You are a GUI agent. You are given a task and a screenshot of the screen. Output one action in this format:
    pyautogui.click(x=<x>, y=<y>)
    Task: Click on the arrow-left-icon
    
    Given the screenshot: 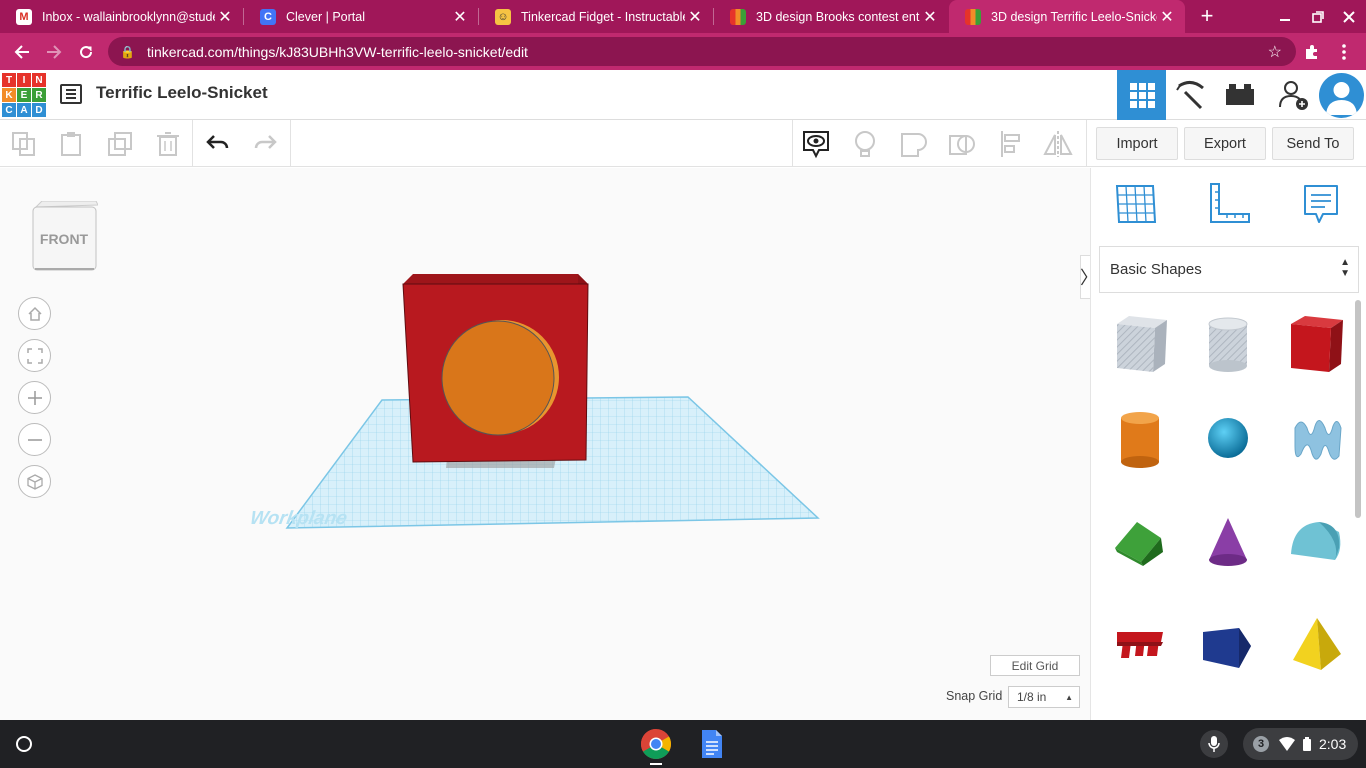 What is the action you would take?
    pyautogui.click(x=21, y=52)
    